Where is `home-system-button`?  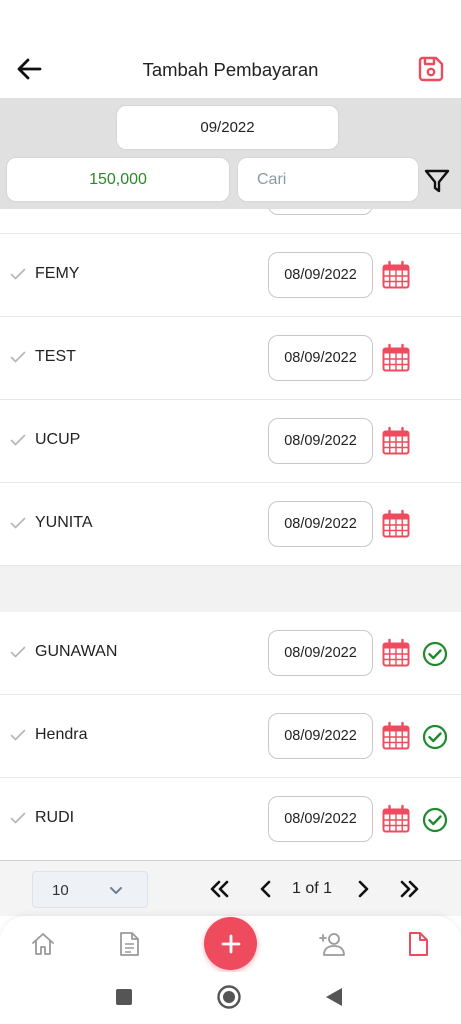
home-system-button is located at coordinates (229, 997).